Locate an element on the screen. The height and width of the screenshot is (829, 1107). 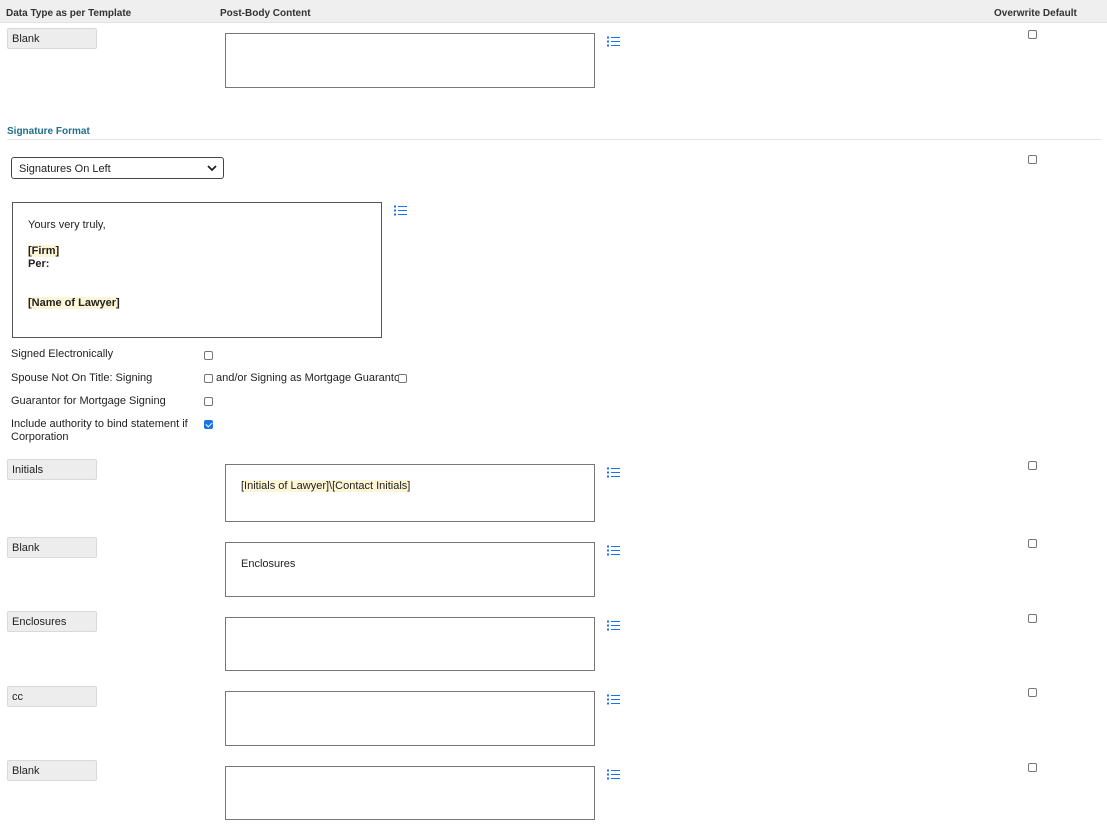
mortgage-guarantor-checkbox is located at coordinates (402, 378).